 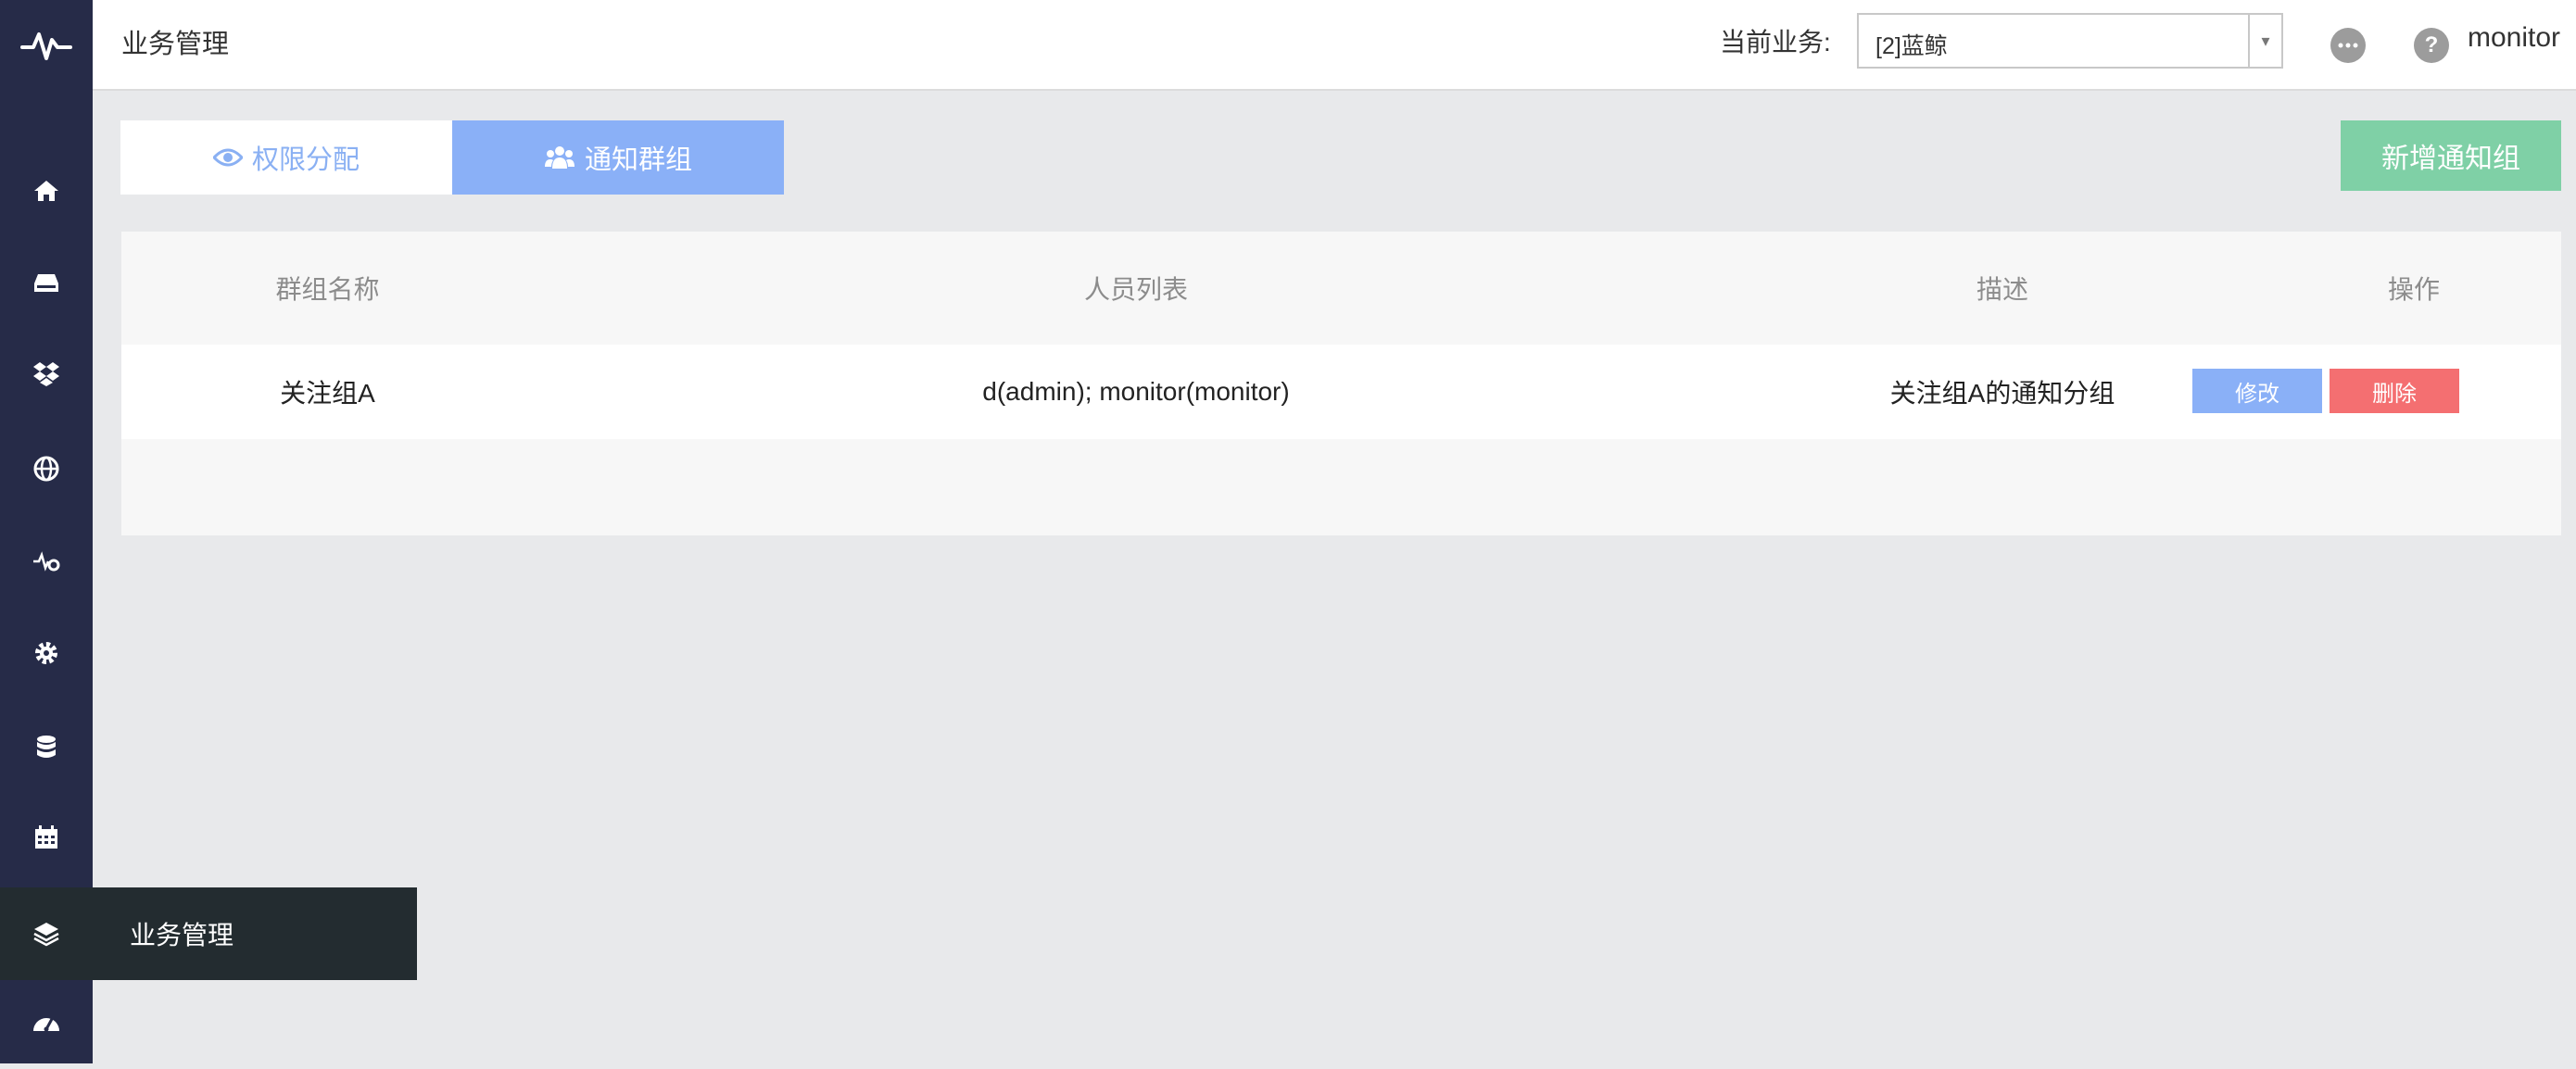 I want to click on nav-dropbox, so click(x=47, y=373).